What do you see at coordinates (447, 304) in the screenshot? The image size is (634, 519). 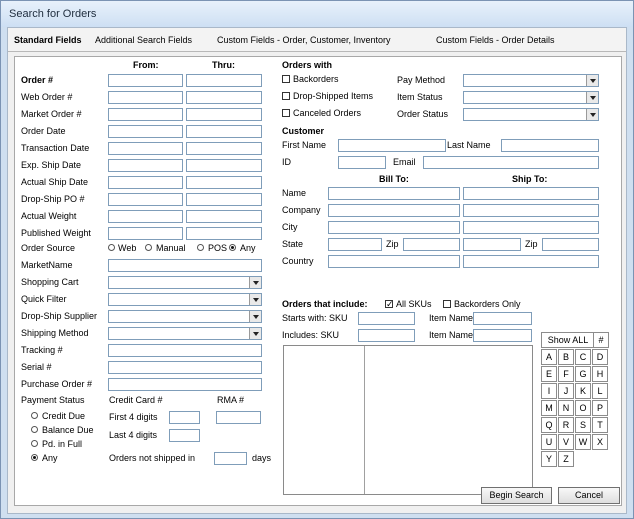 I see `backorders-only-checkbox` at bounding box center [447, 304].